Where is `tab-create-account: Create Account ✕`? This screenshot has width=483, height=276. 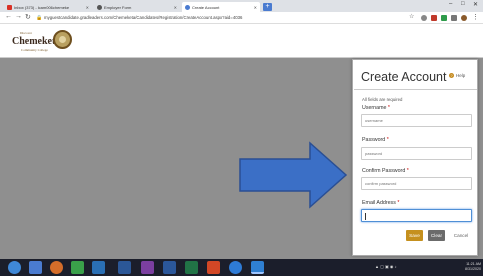 tab-create-account: Create Account ✕ is located at coordinates (221, 7).